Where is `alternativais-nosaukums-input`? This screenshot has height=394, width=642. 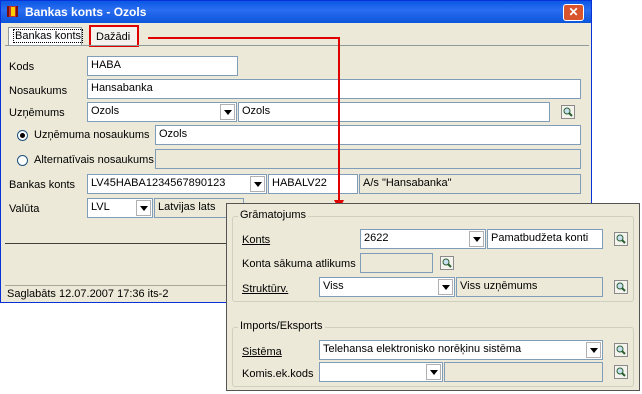
alternativais-nosaukums-input is located at coordinates (368, 159).